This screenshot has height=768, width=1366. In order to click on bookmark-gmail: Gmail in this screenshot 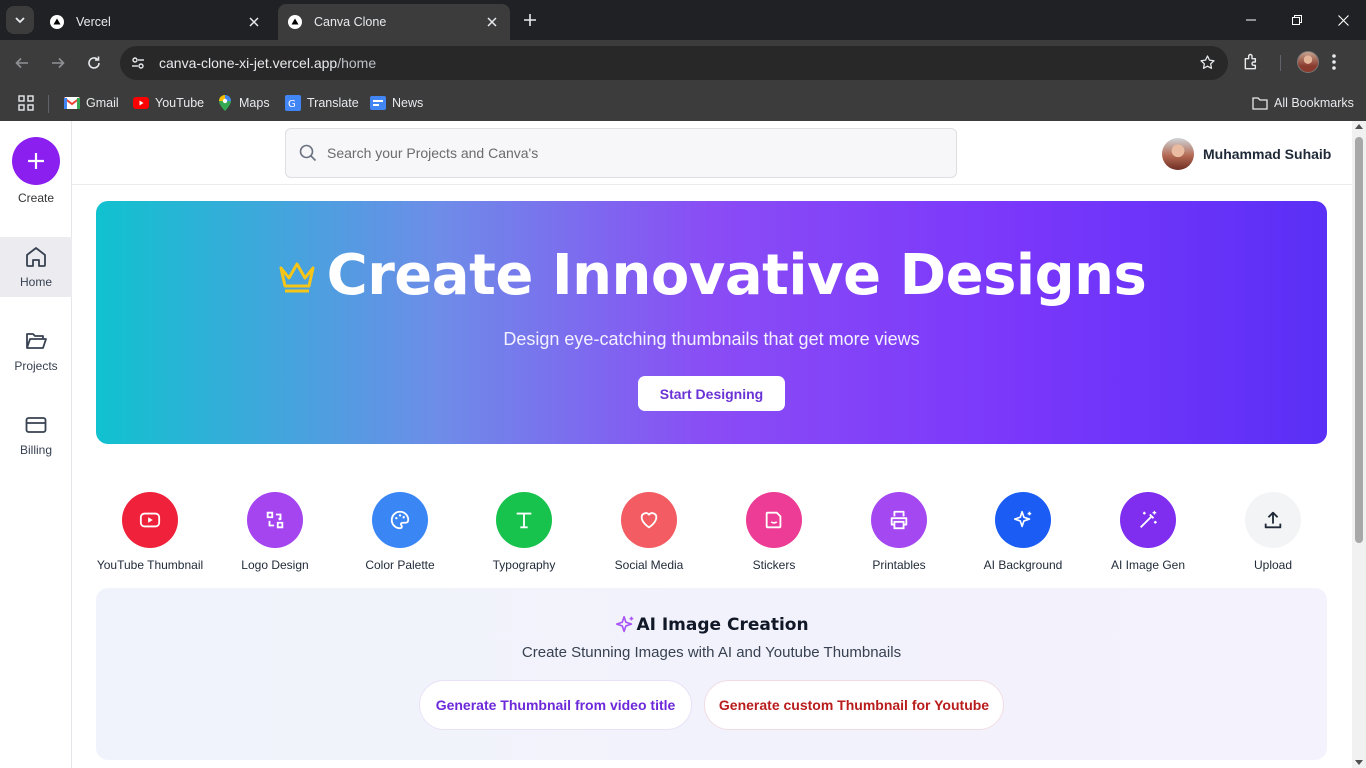, I will do `click(91, 103)`.